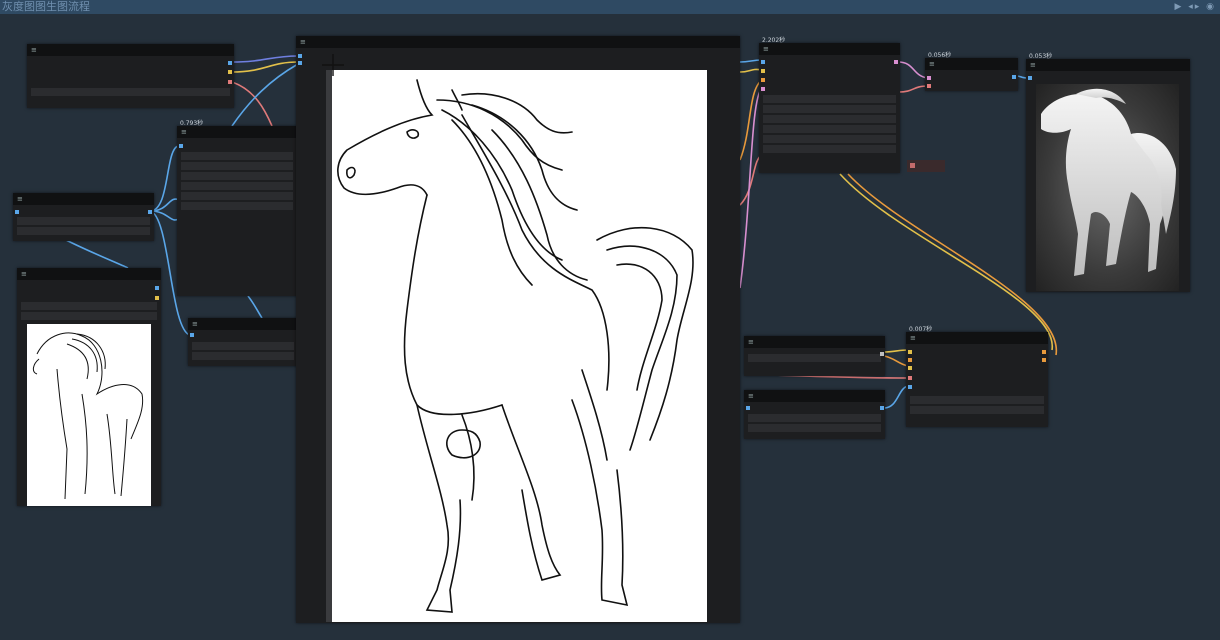 The width and height of the screenshot is (1220, 640). Describe the element at coordinates (977, 379) in the screenshot. I see `combine-node: ≡` at that location.